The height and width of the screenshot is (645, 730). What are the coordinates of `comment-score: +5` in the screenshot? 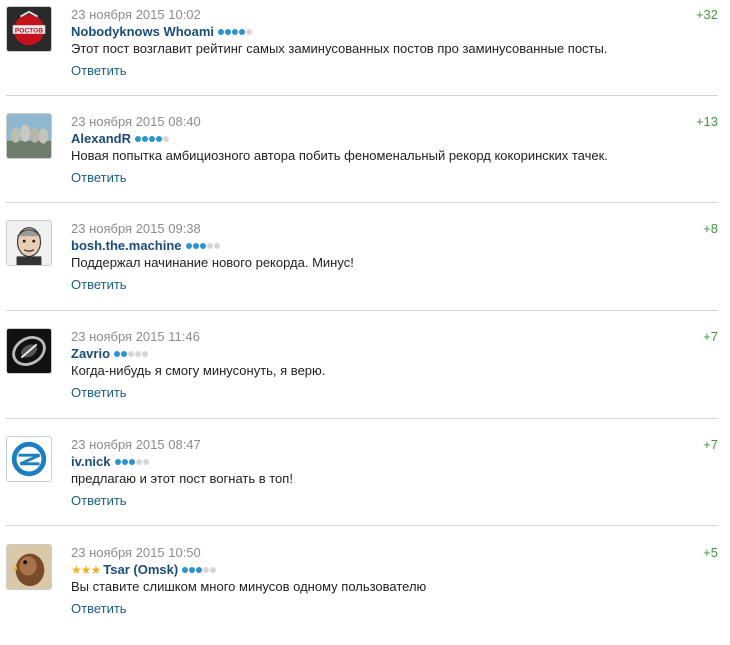 It's located at (710, 552).